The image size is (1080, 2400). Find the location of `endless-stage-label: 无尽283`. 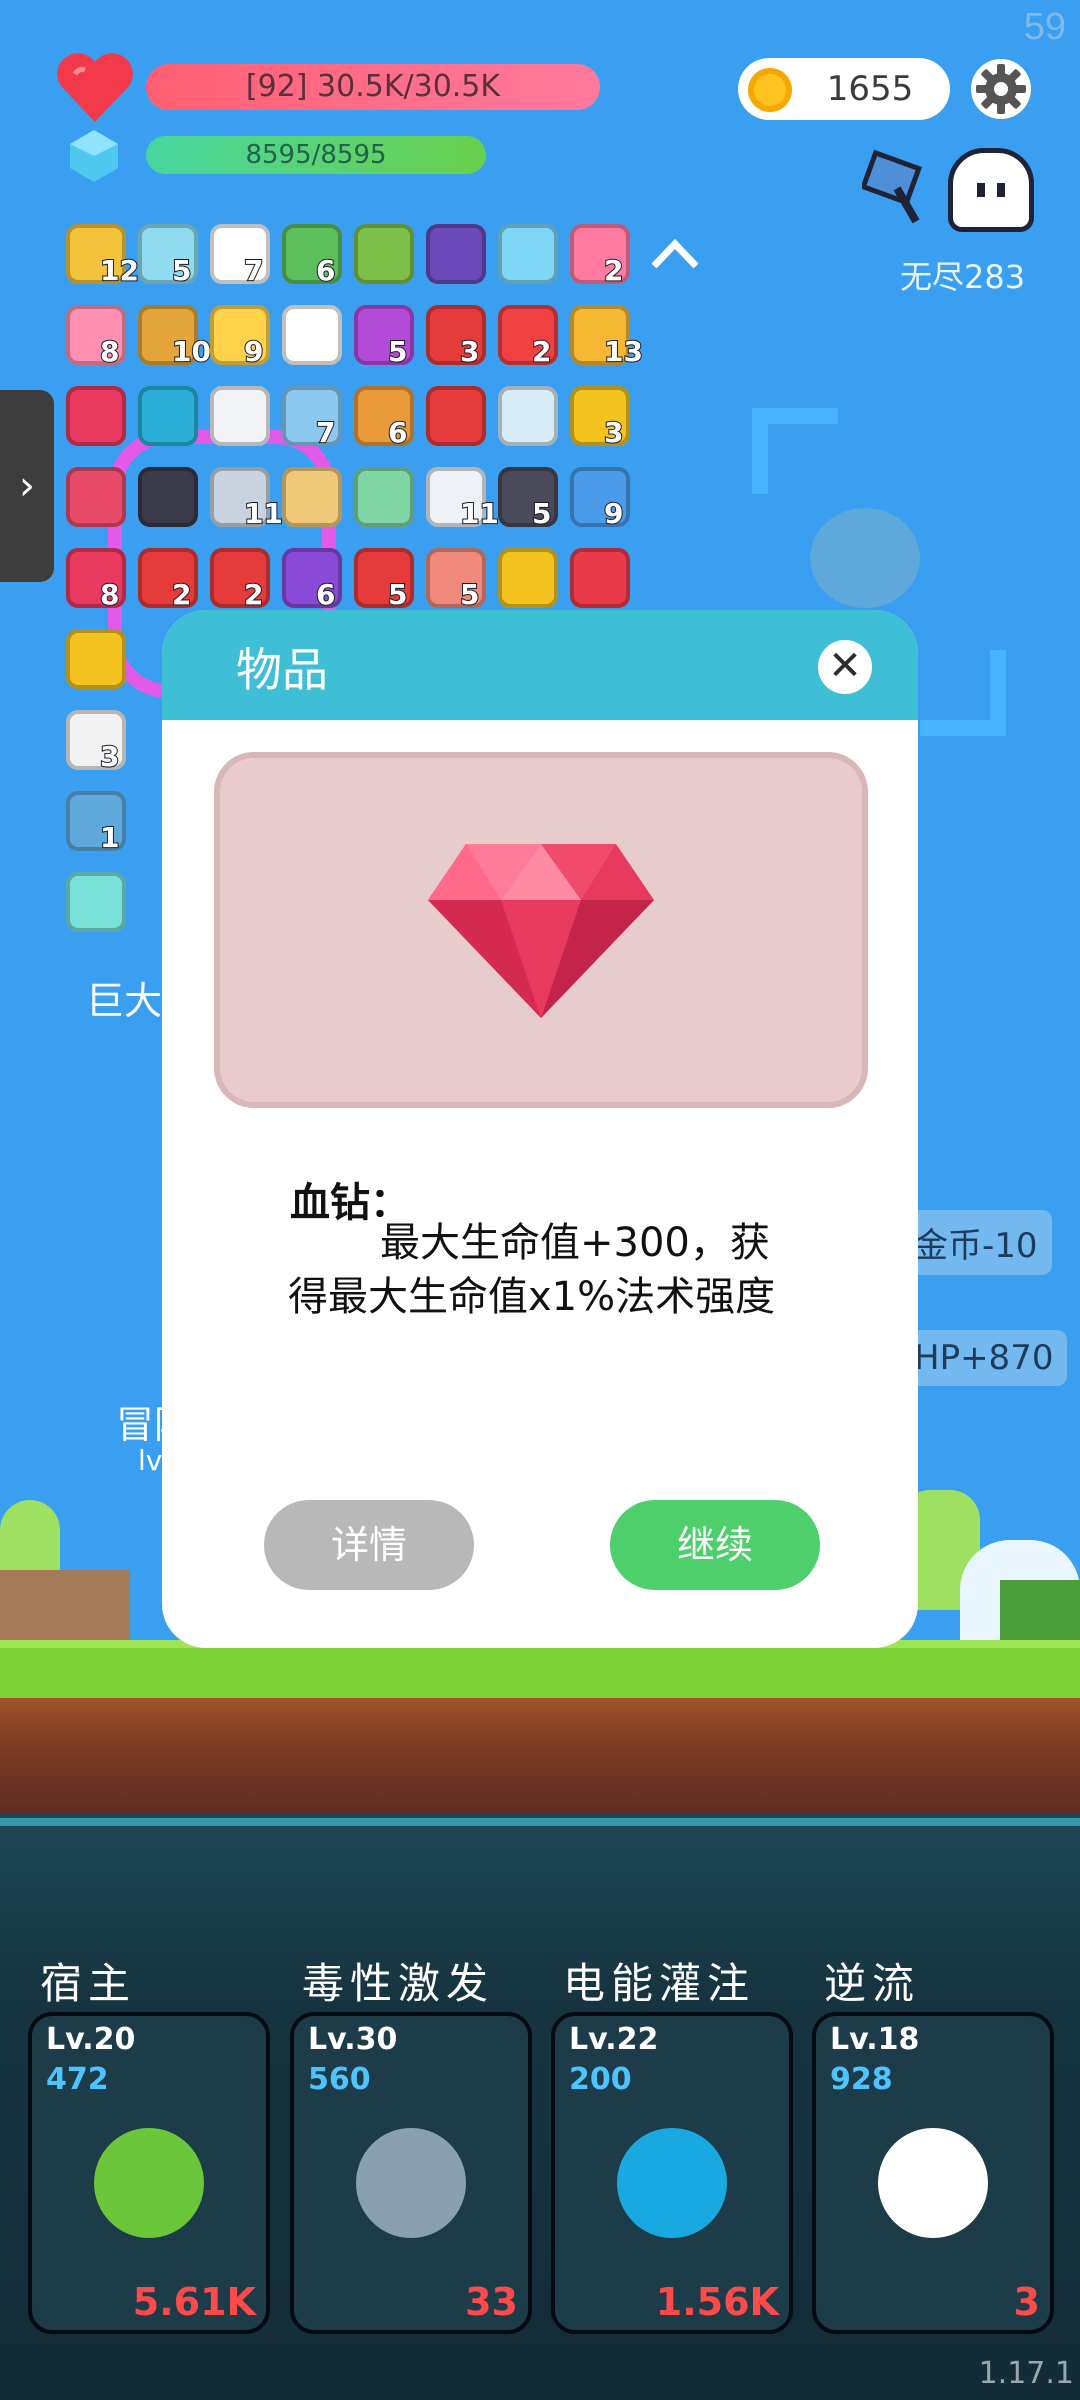

endless-stage-label: 无尽283 is located at coordinates (963, 277).